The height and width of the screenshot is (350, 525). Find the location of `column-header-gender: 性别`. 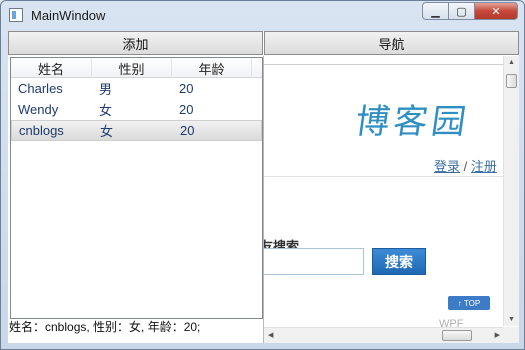

column-header-gender: 性别 is located at coordinates (132, 68).